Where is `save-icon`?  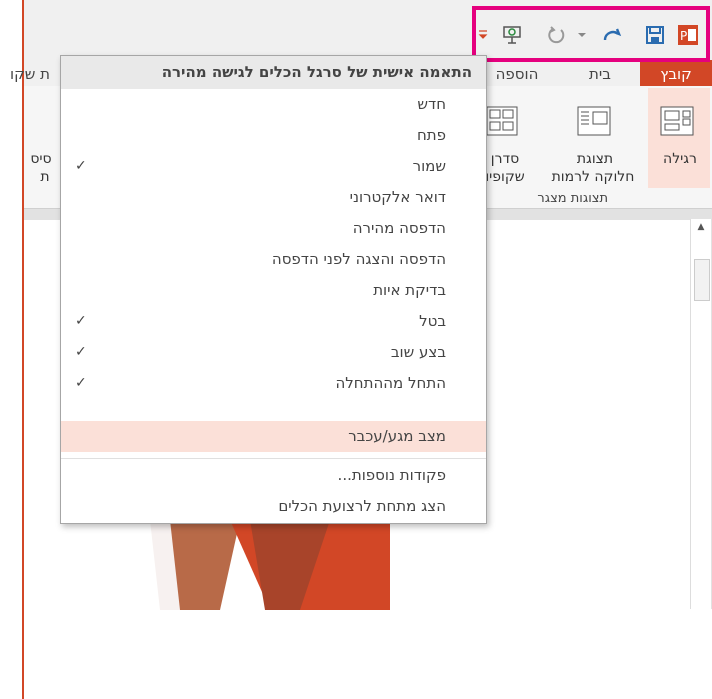
save-icon is located at coordinates (655, 35).